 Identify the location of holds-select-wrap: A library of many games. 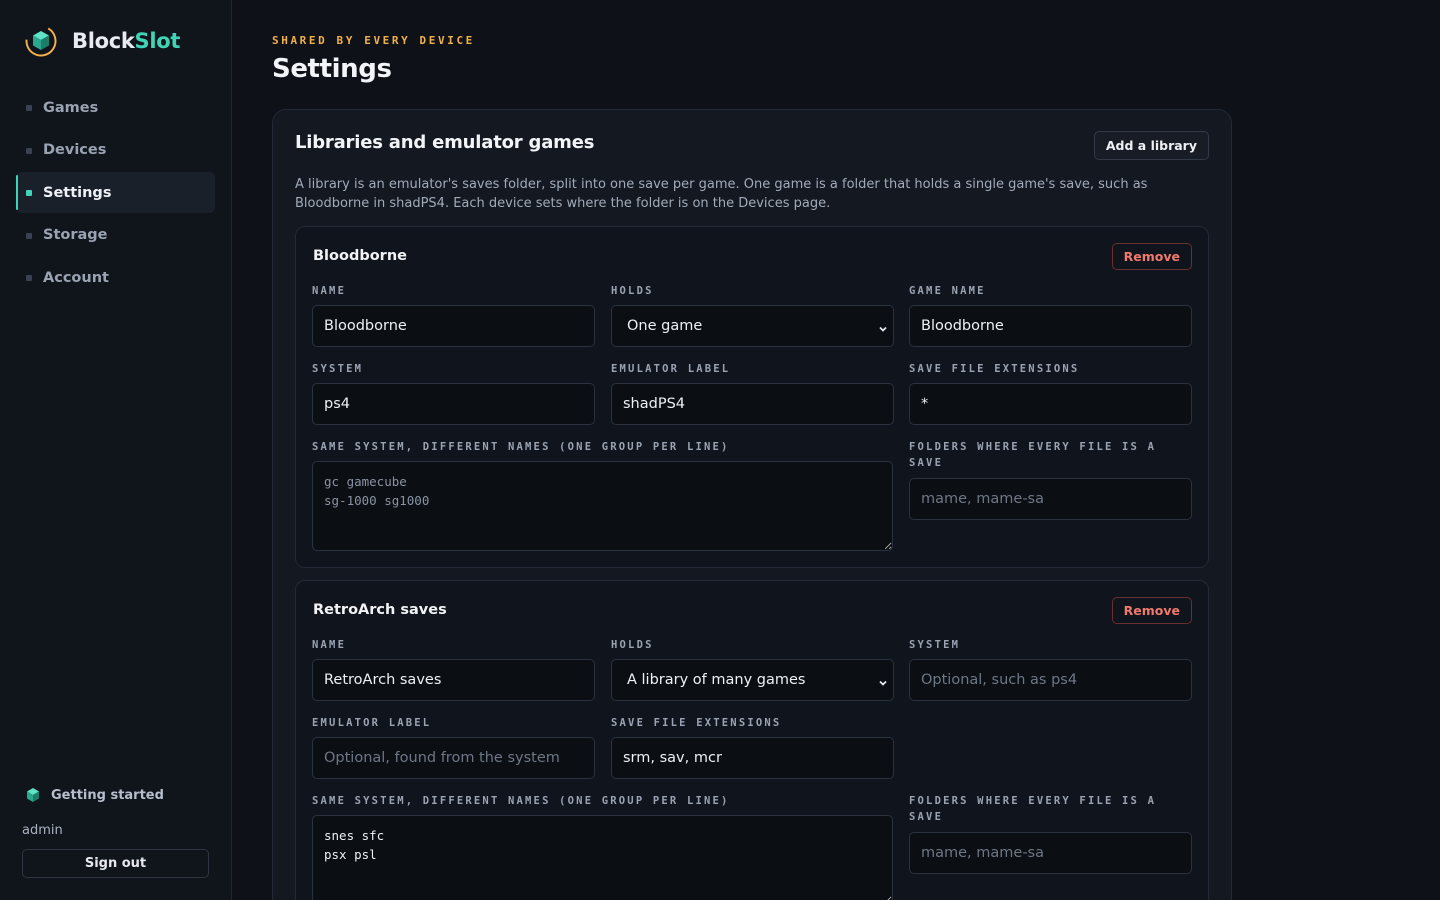
(752, 680).